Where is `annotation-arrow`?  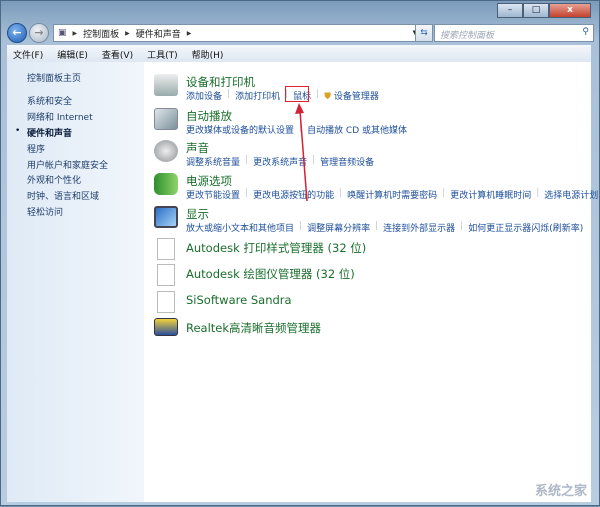 annotation-arrow is located at coordinates (301, 152).